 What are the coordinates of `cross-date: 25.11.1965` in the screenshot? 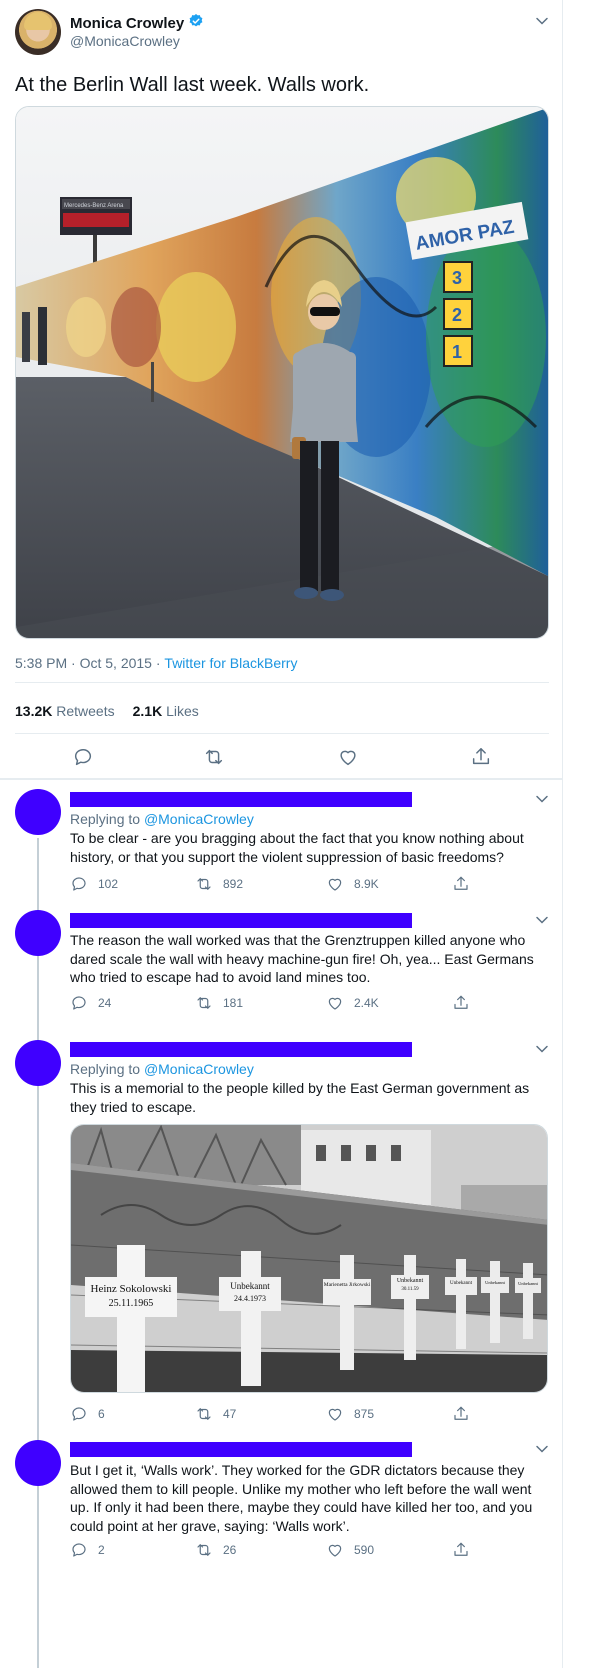 It's located at (131, 1303).